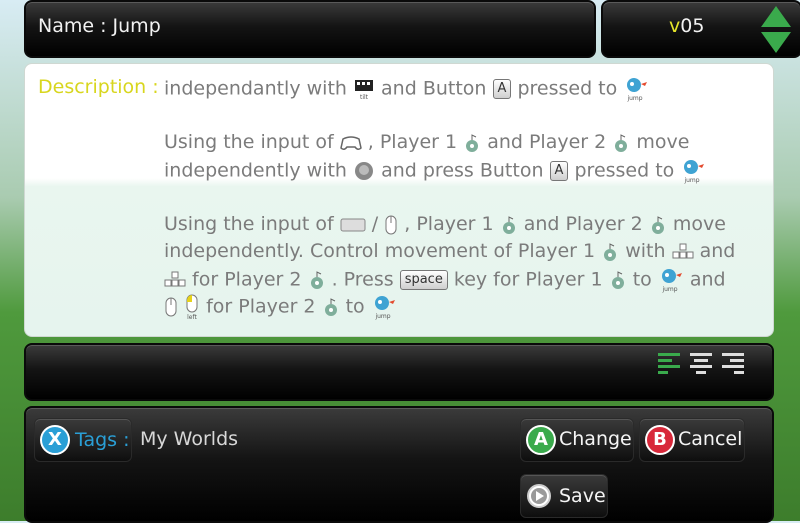 Image resolution: width=800 pixels, height=523 pixels. I want to click on tilt-icon: tilt, so click(363, 90).